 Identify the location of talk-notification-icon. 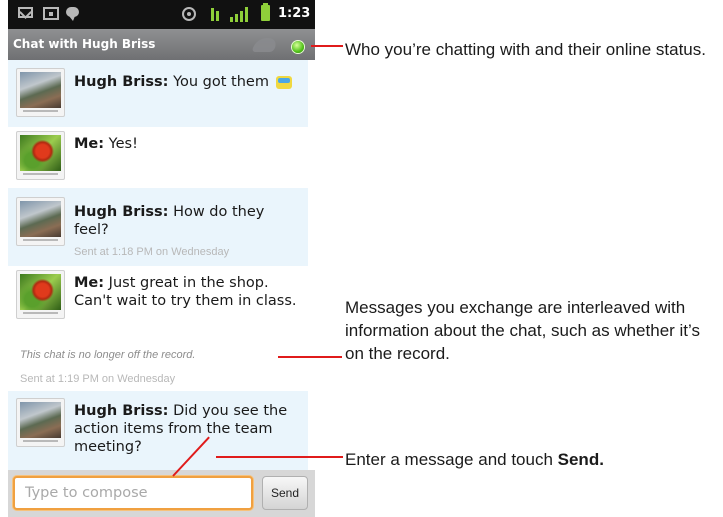
(72, 14).